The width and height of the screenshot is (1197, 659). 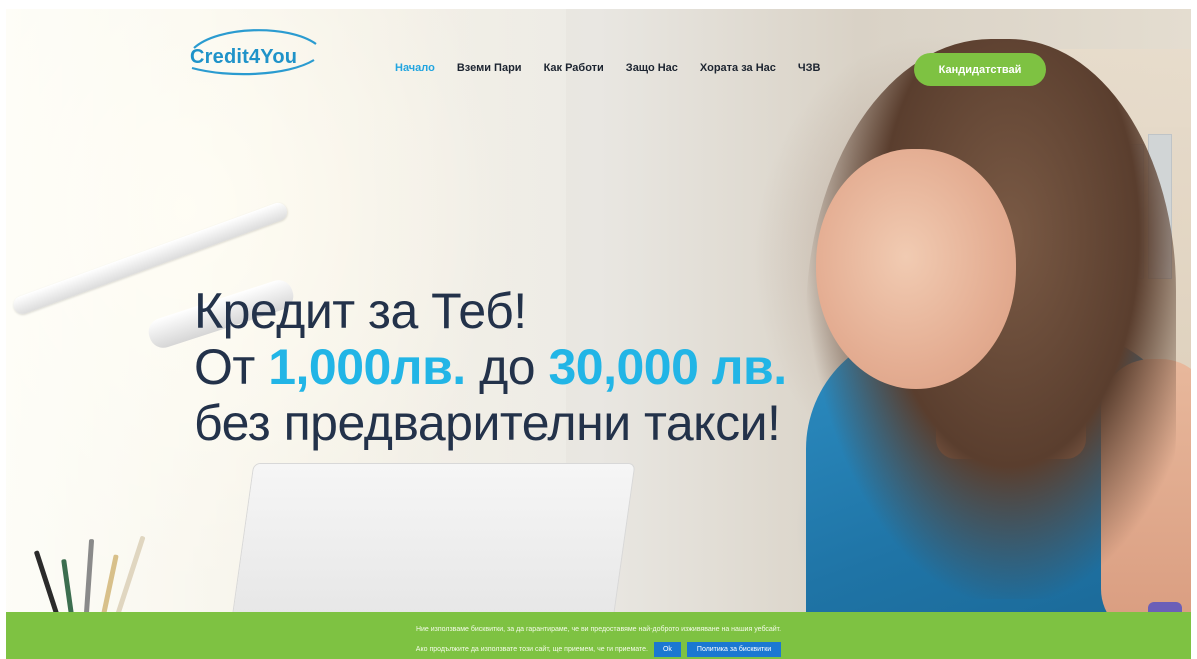 I want to click on site-logo: Credit4You, so click(x=254, y=51).